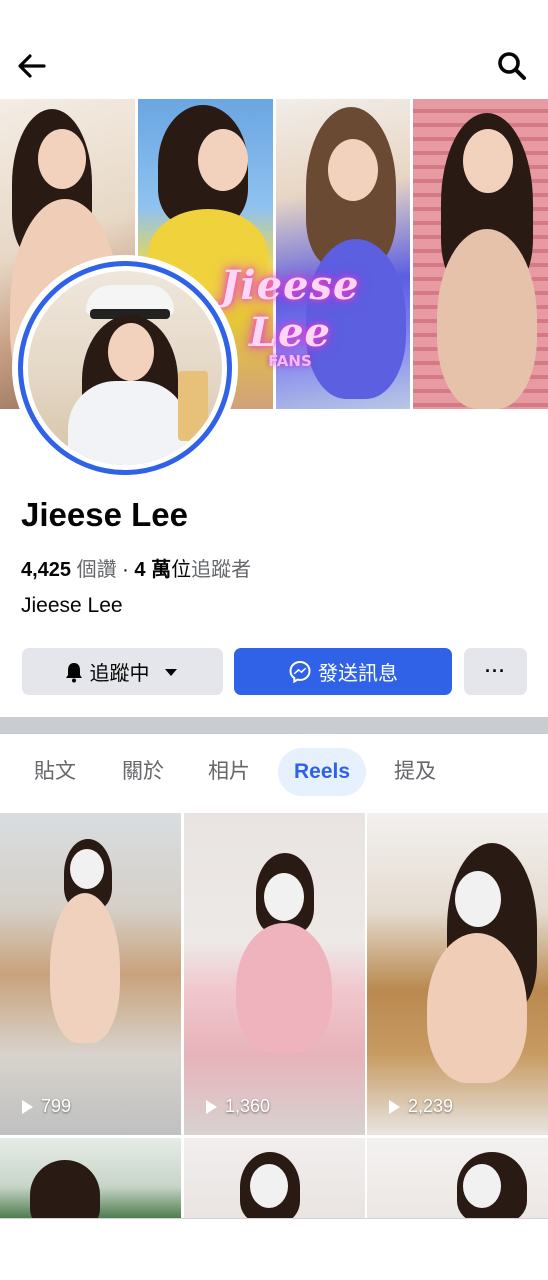 The height and width of the screenshot is (1280, 548). What do you see at coordinates (170, 672) in the screenshot?
I see `caret-down-icon` at bounding box center [170, 672].